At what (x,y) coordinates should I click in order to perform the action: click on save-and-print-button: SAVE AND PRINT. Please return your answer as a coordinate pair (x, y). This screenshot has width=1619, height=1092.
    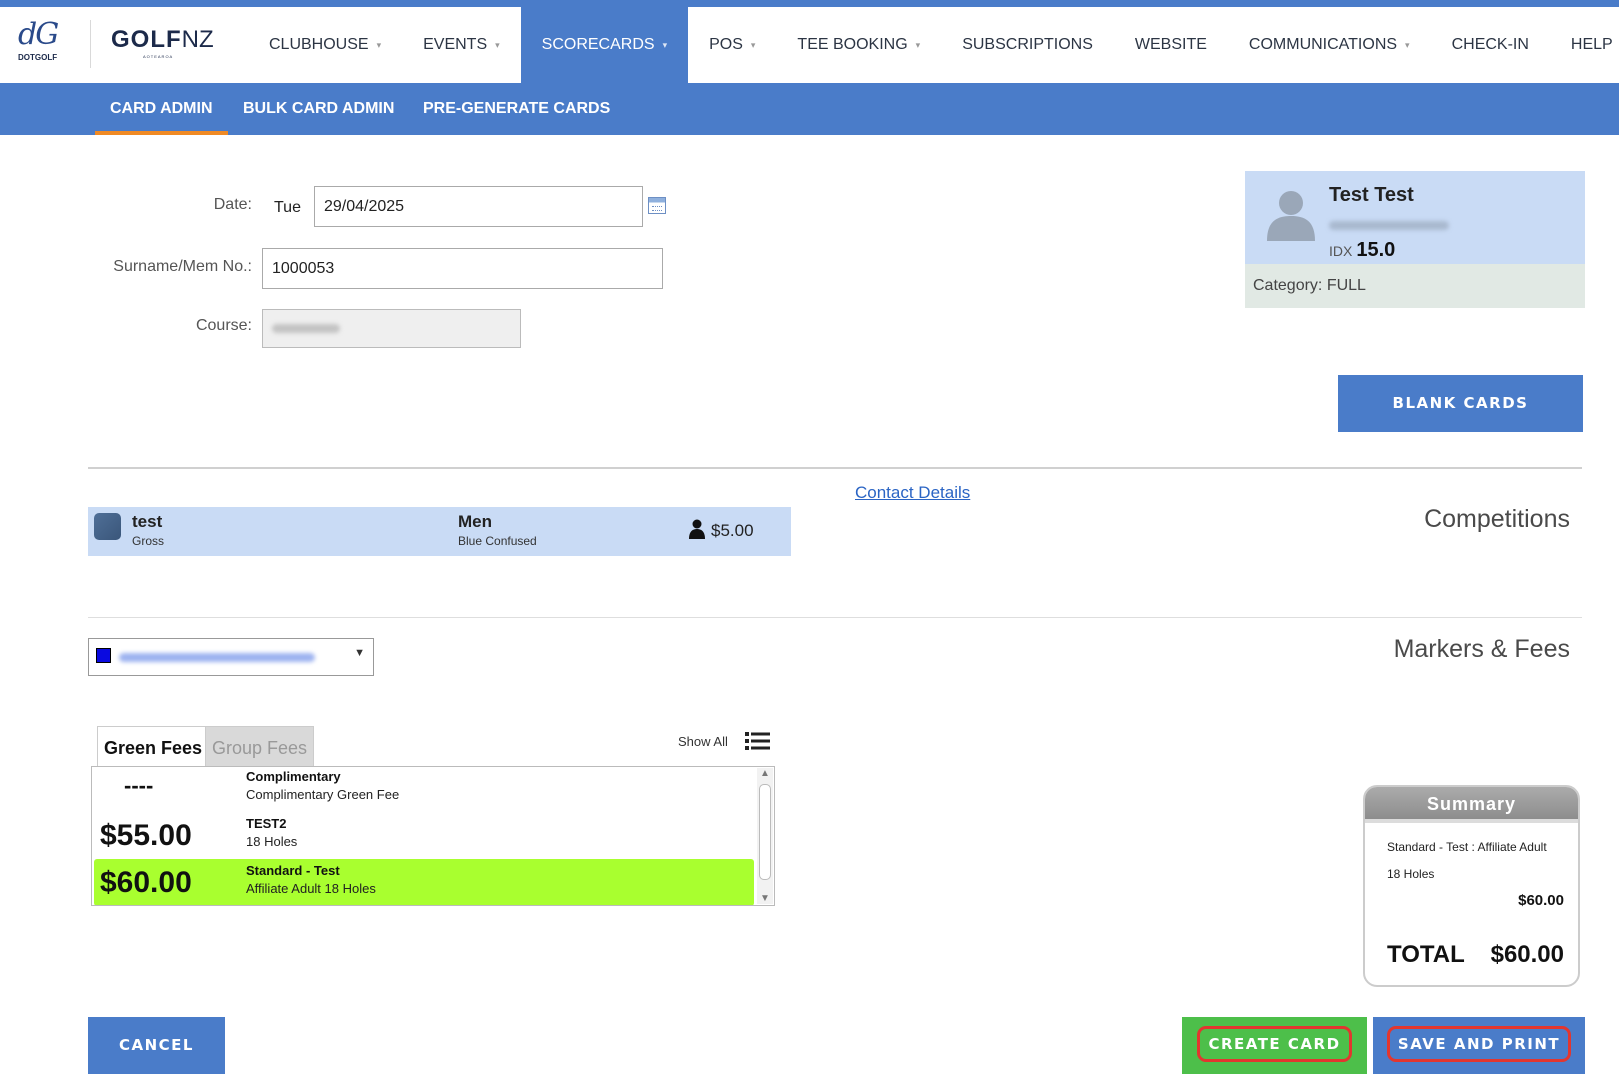
    Looking at the image, I should click on (1479, 1045).